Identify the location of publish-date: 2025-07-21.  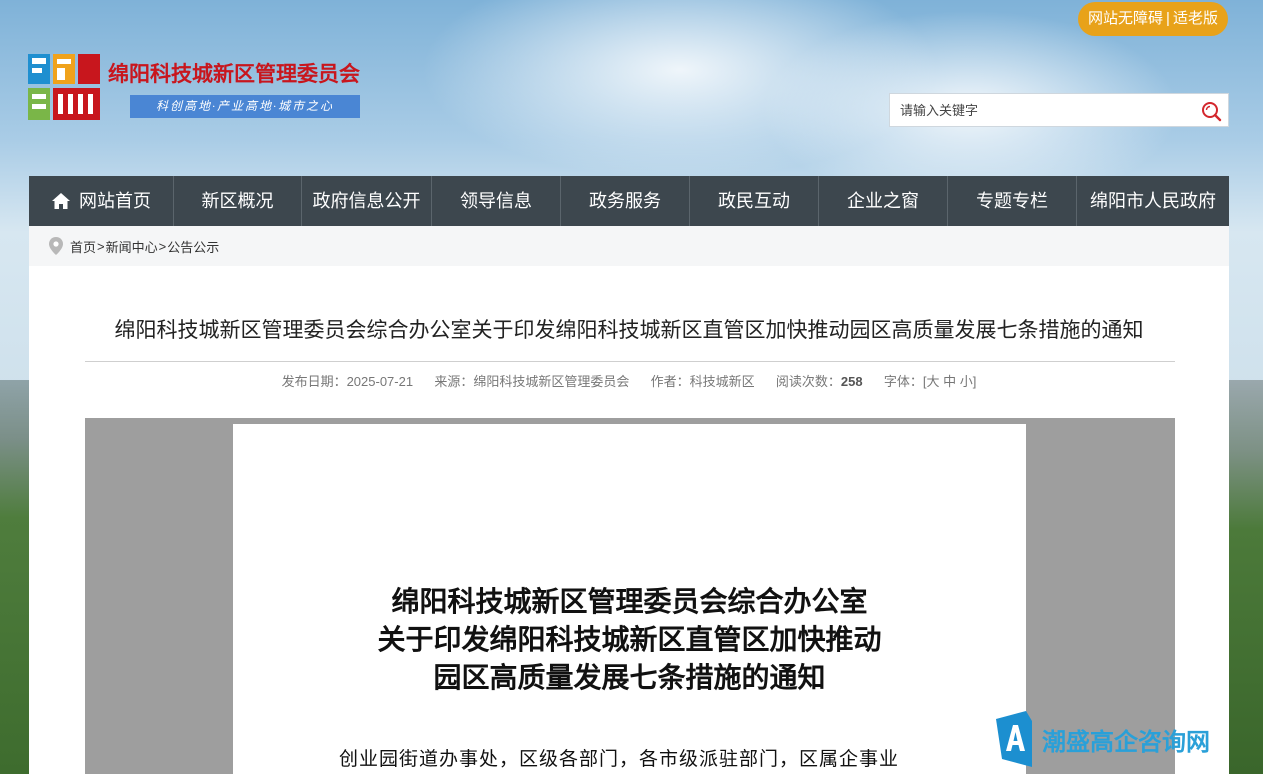
(380, 381).